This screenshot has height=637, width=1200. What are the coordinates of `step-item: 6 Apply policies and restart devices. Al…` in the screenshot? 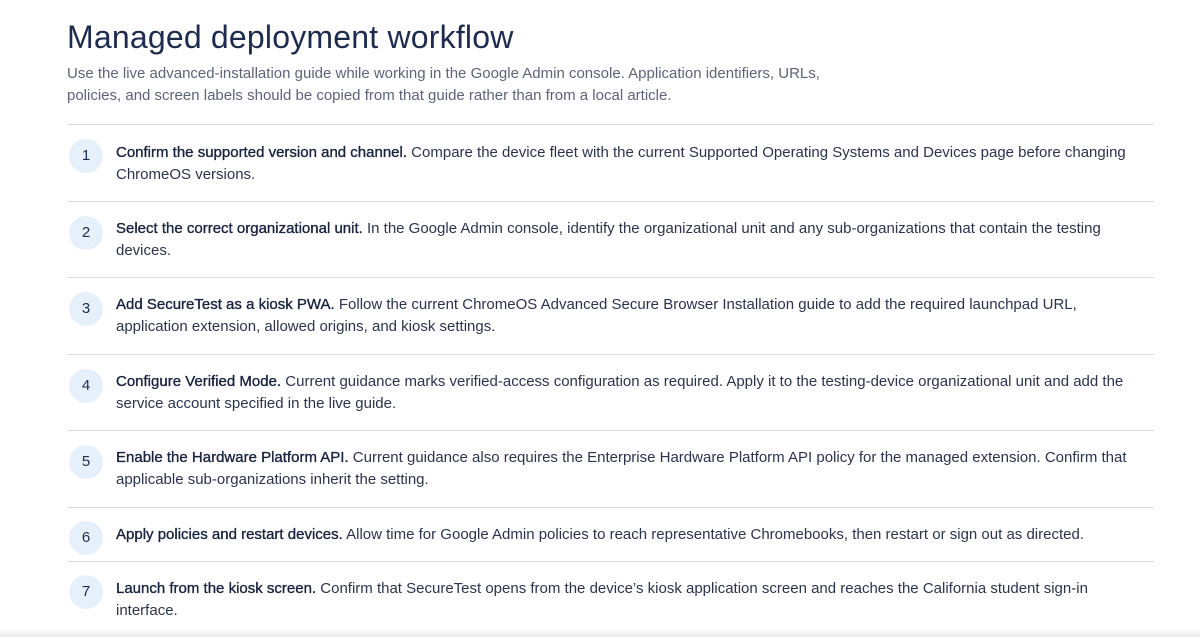 It's located at (610, 534).